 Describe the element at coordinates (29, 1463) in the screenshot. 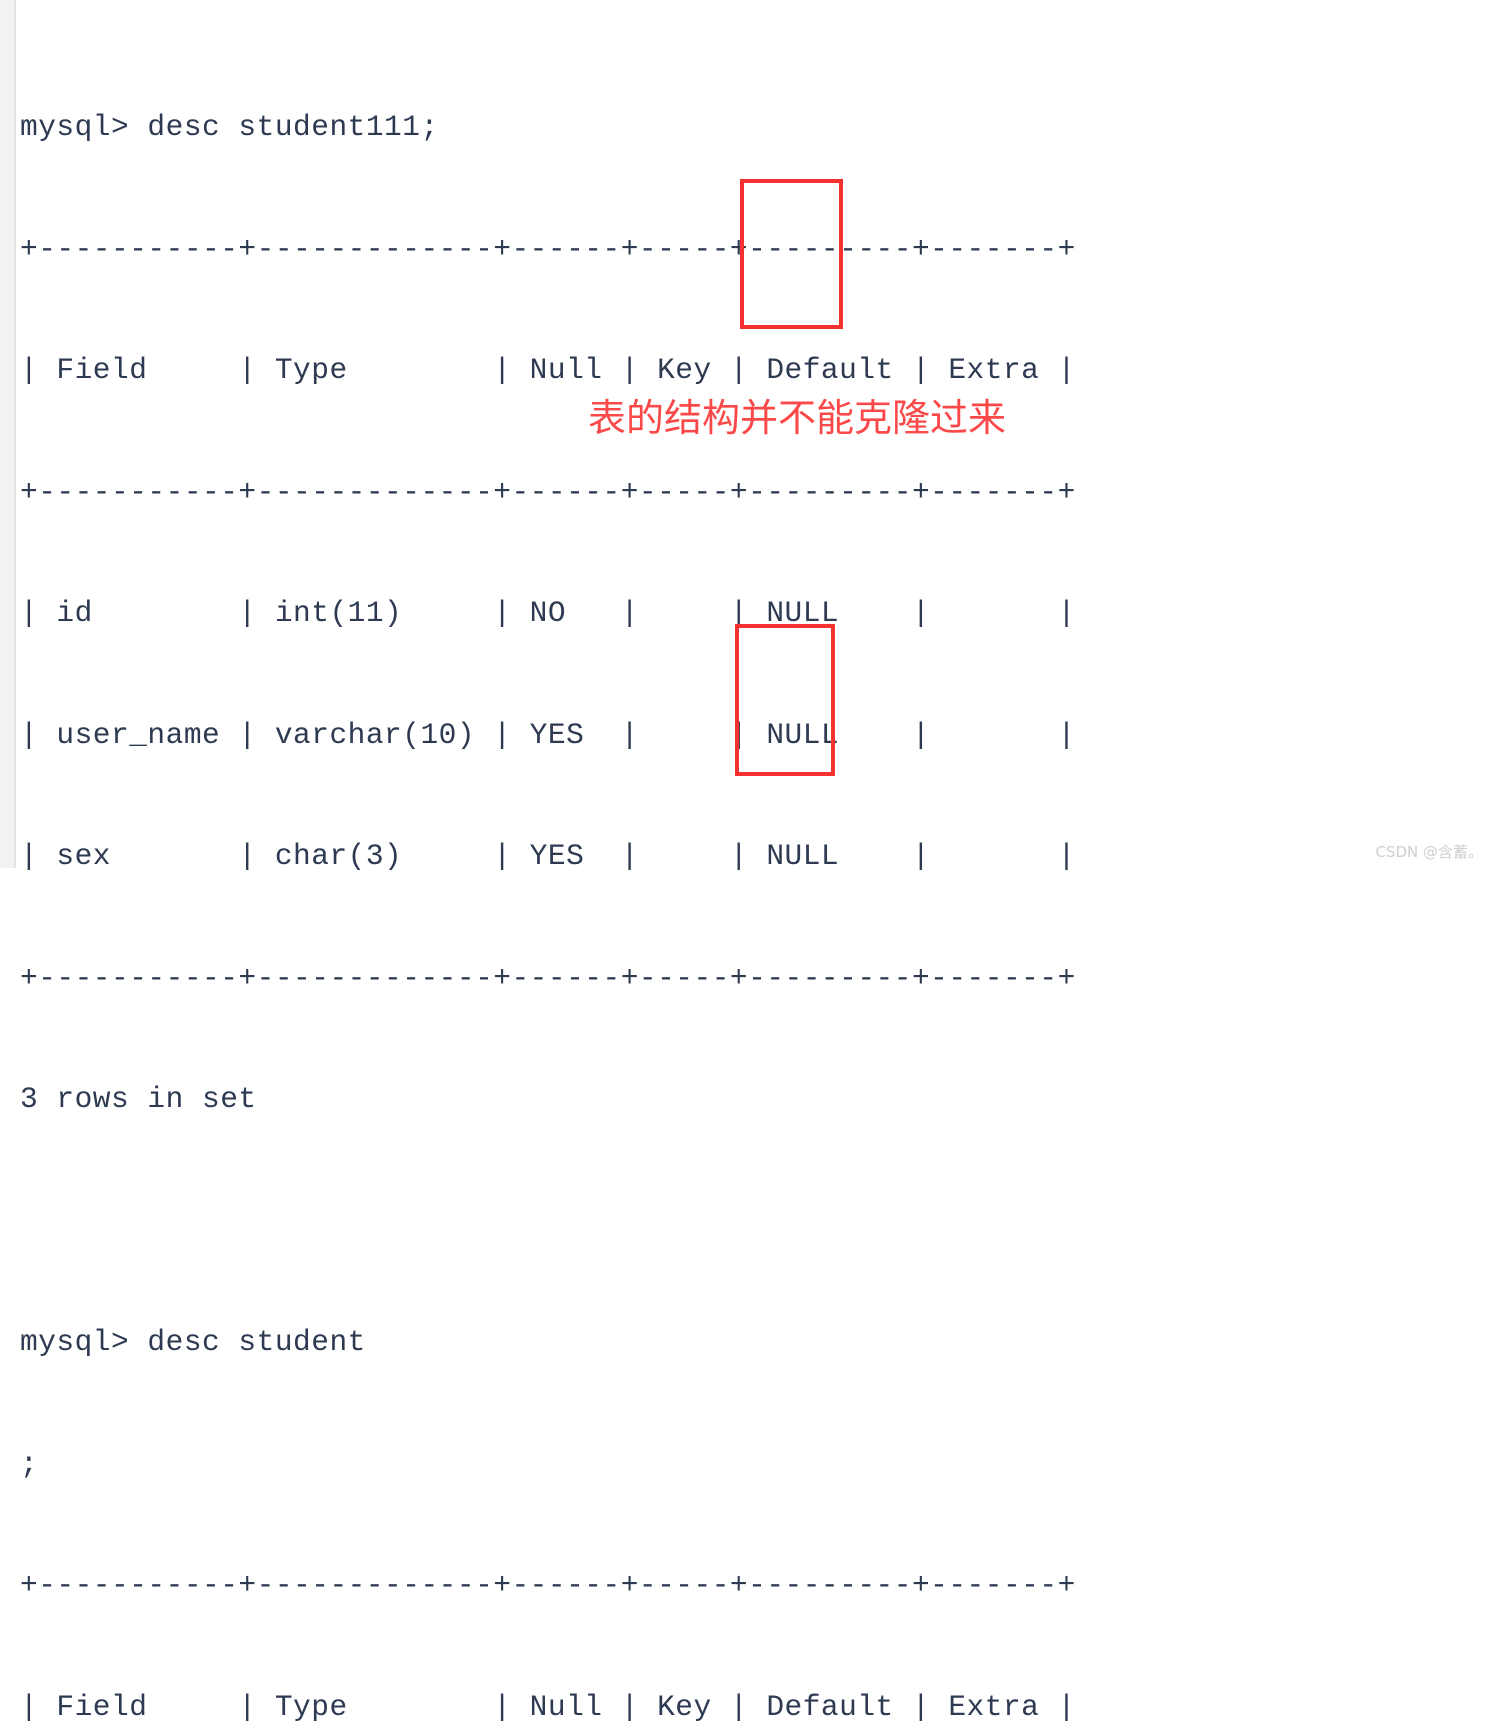

I see `terminal-line-semicolon: ;` at that location.